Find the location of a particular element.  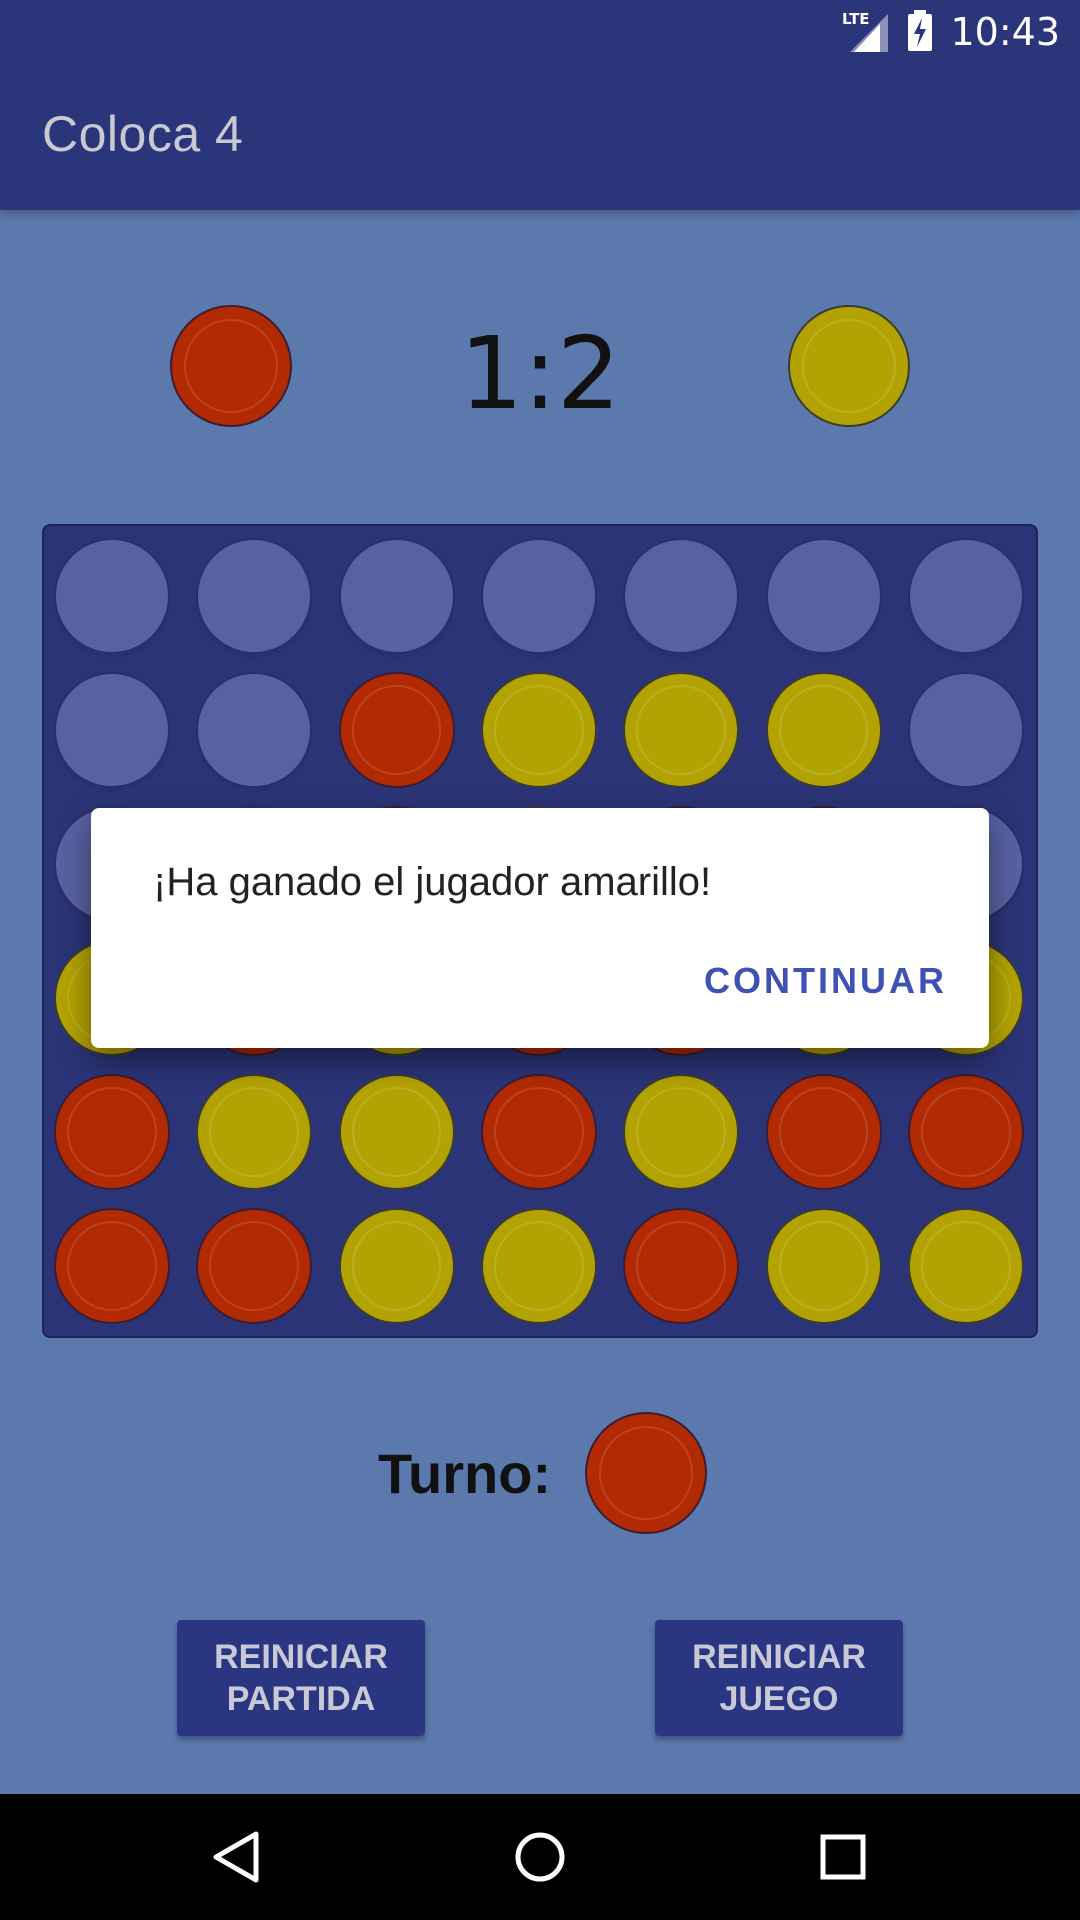

dialog-message: ¡Ha ganado el jugador amarillo! is located at coordinates (432, 882).